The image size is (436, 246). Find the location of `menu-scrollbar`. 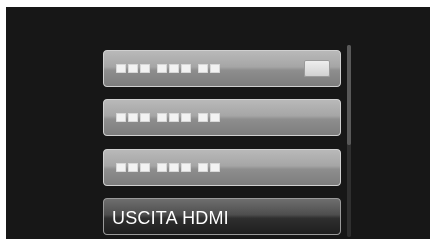

menu-scrollbar is located at coordinates (349, 141).